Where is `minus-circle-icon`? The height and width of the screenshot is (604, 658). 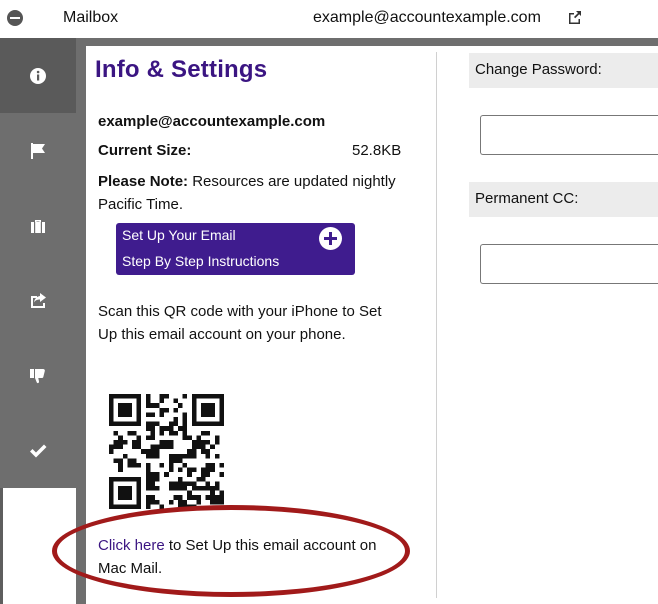
minus-circle-icon is located at coordinates (15, 18).